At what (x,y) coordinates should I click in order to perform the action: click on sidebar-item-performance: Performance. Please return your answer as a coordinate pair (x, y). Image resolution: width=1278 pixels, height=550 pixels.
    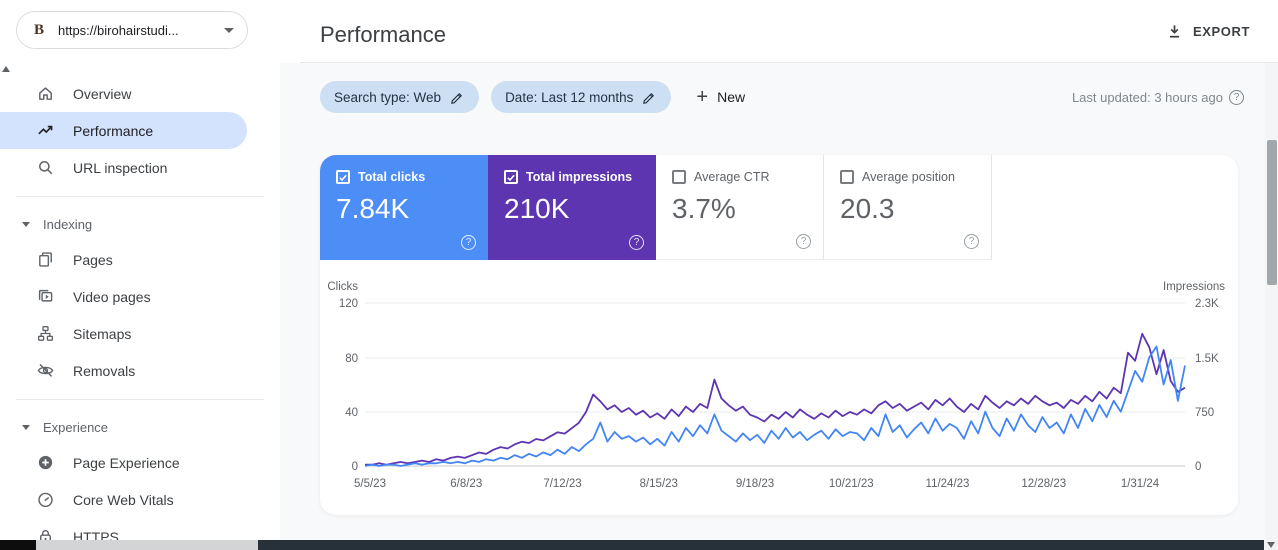
    Looking at the image, I should click on (123, 130).